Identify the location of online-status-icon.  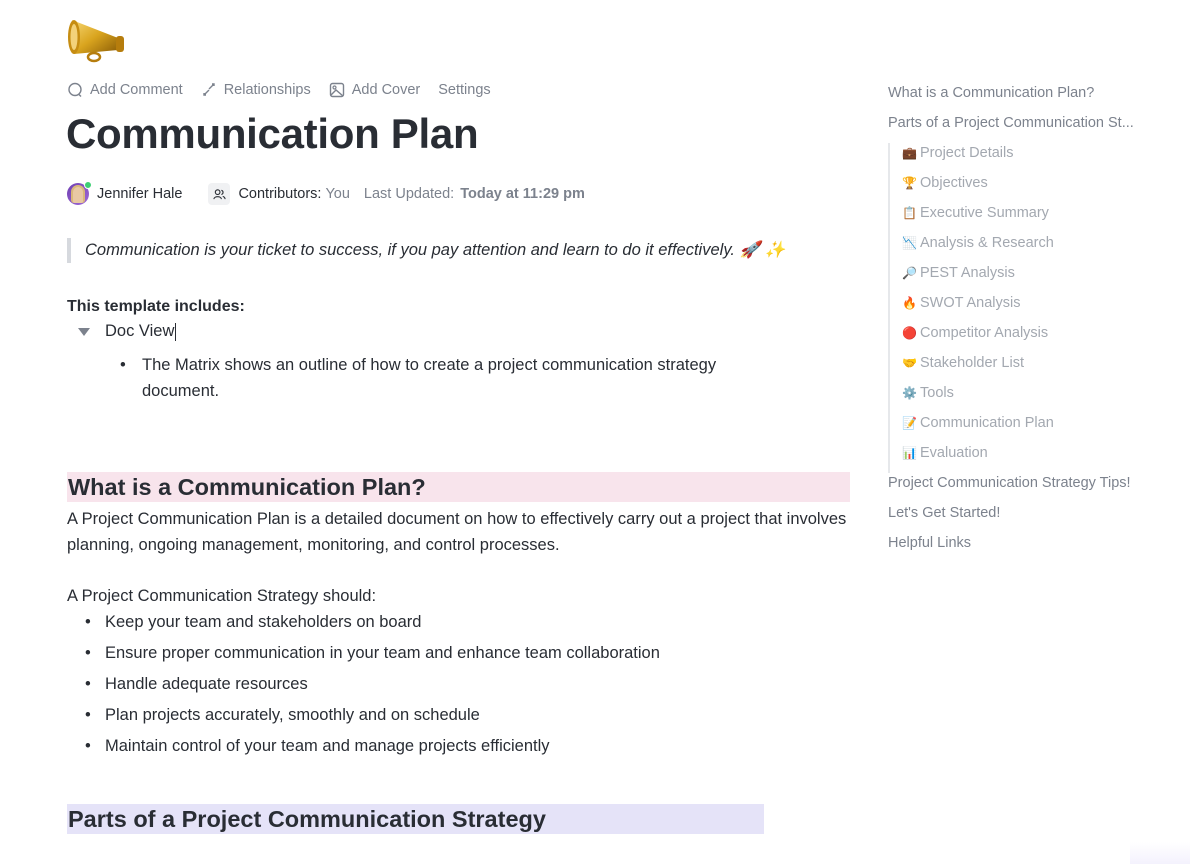
(88, 185).